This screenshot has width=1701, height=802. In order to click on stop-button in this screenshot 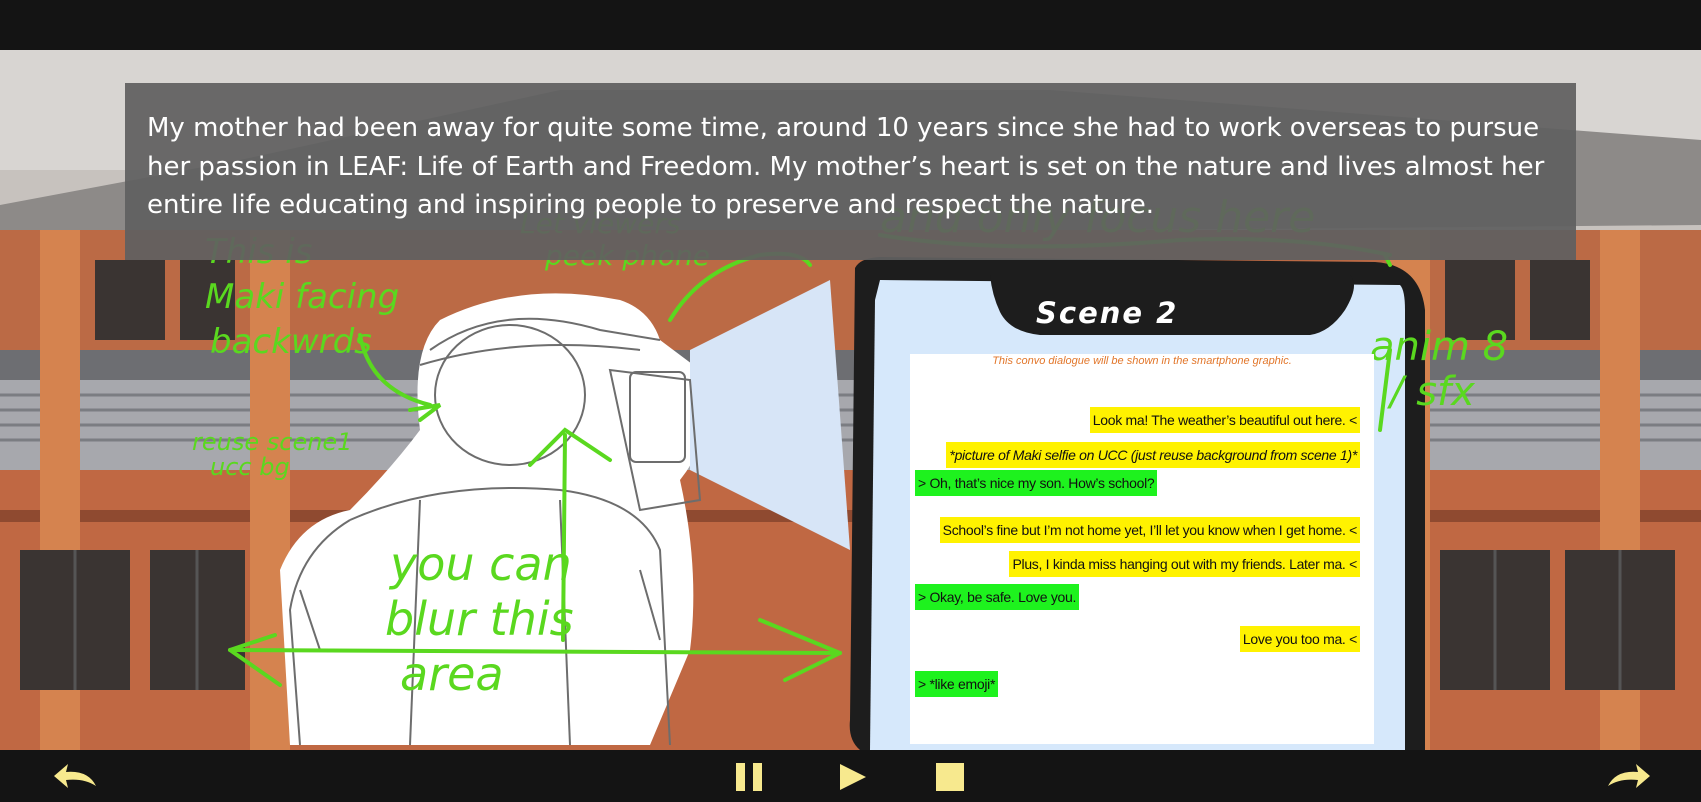, I will do `click(950, 777)`.